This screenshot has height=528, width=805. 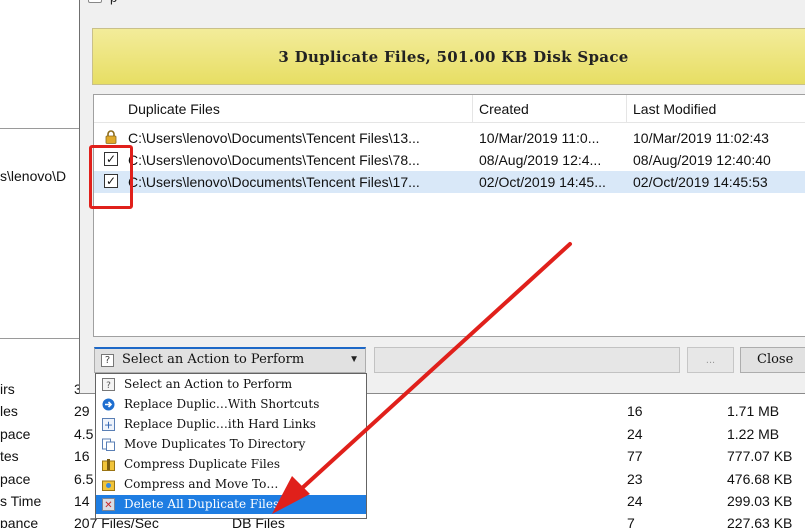 I want to click on file-count: 77, so click(x=635, y=456).